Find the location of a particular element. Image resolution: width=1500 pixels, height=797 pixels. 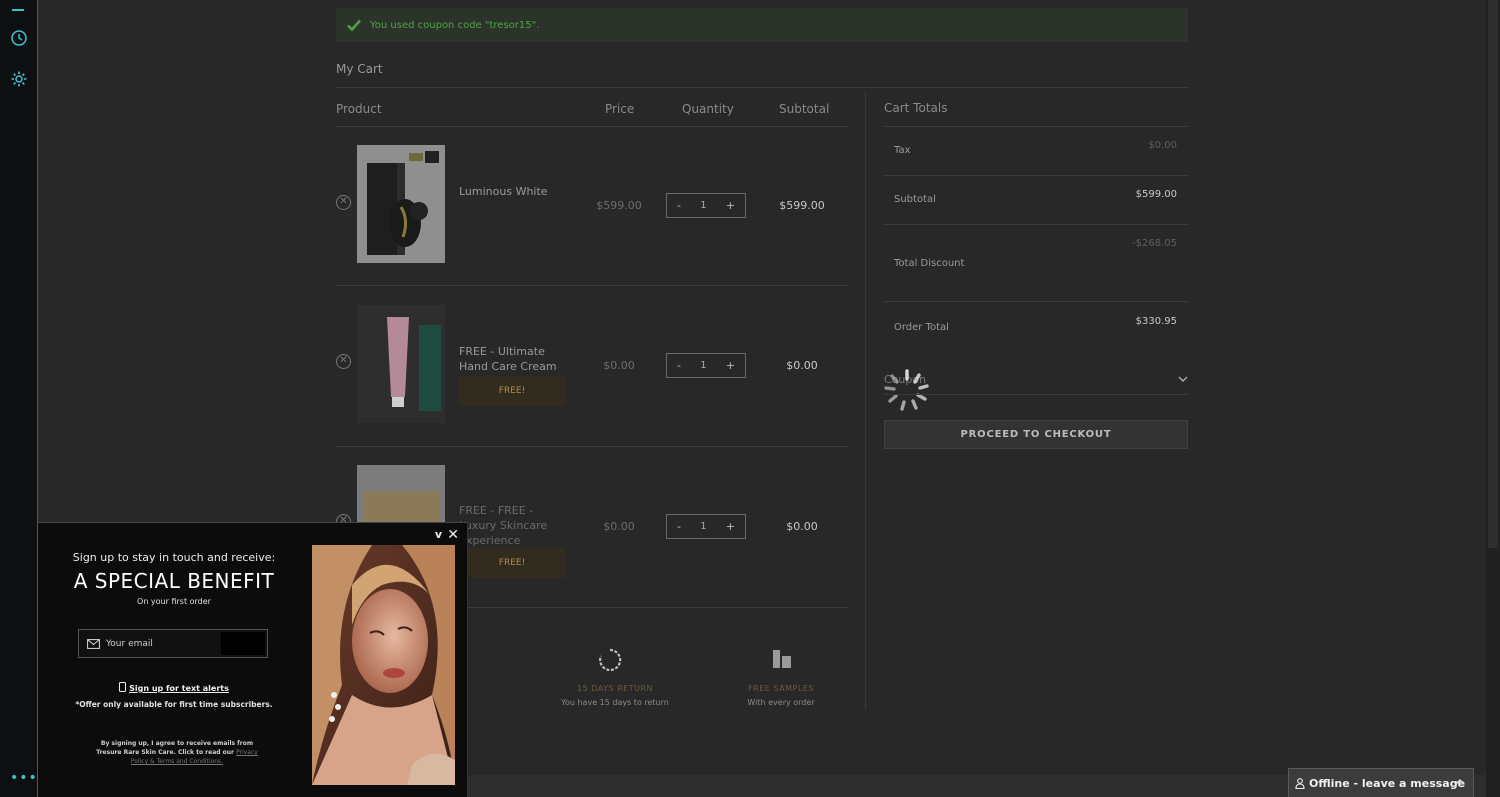

product-name: FREE - Ultimate Hand Care Cream is located at coordinates (514, 359).